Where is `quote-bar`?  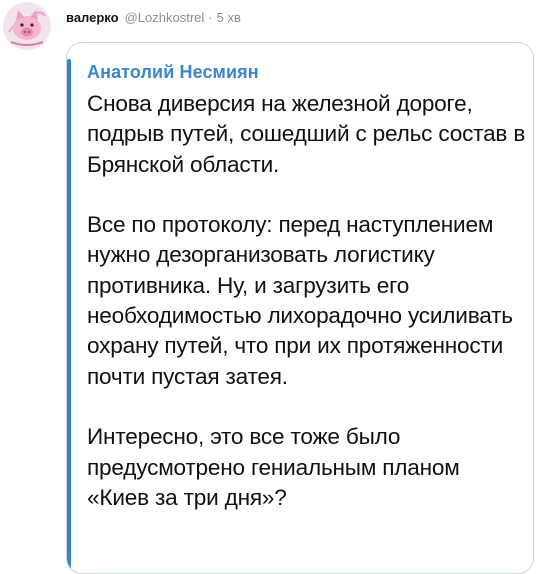
quote-bar is located at coordinates (69, 316).